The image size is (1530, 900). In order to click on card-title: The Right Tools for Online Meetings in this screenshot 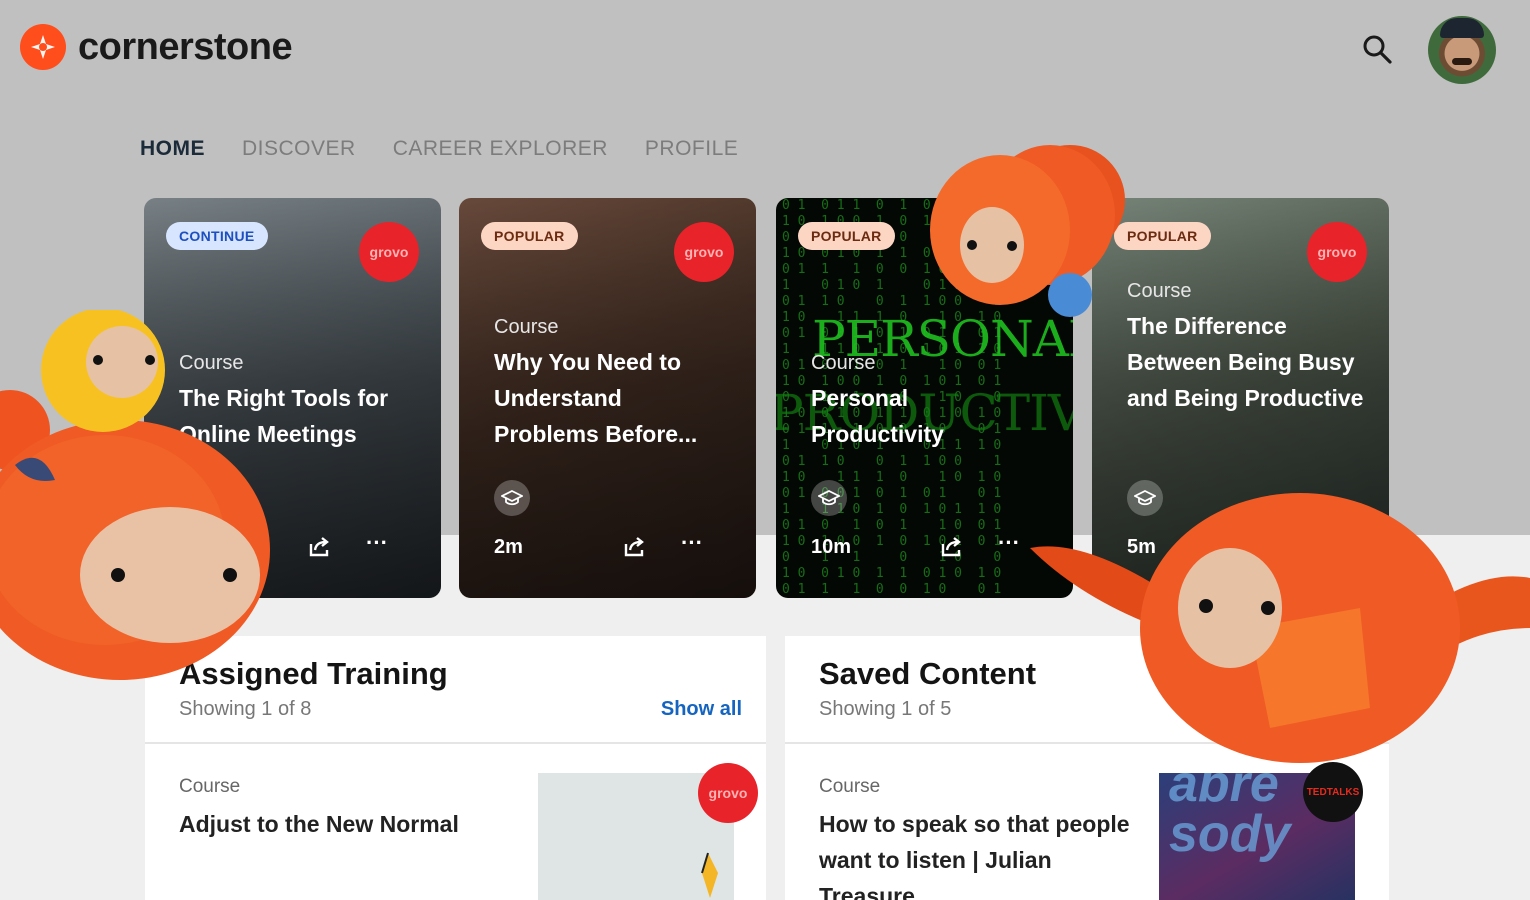, I will do `click(284, 416)`.